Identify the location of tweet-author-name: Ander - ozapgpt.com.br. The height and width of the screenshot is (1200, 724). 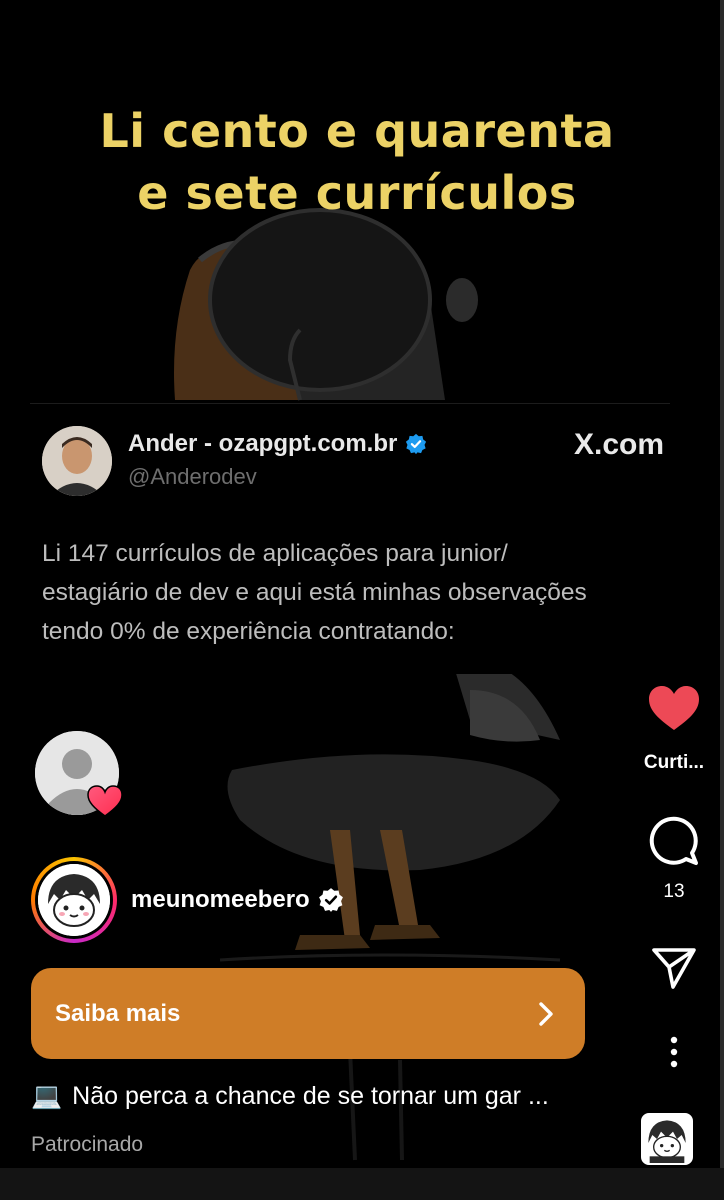
(277, 444).